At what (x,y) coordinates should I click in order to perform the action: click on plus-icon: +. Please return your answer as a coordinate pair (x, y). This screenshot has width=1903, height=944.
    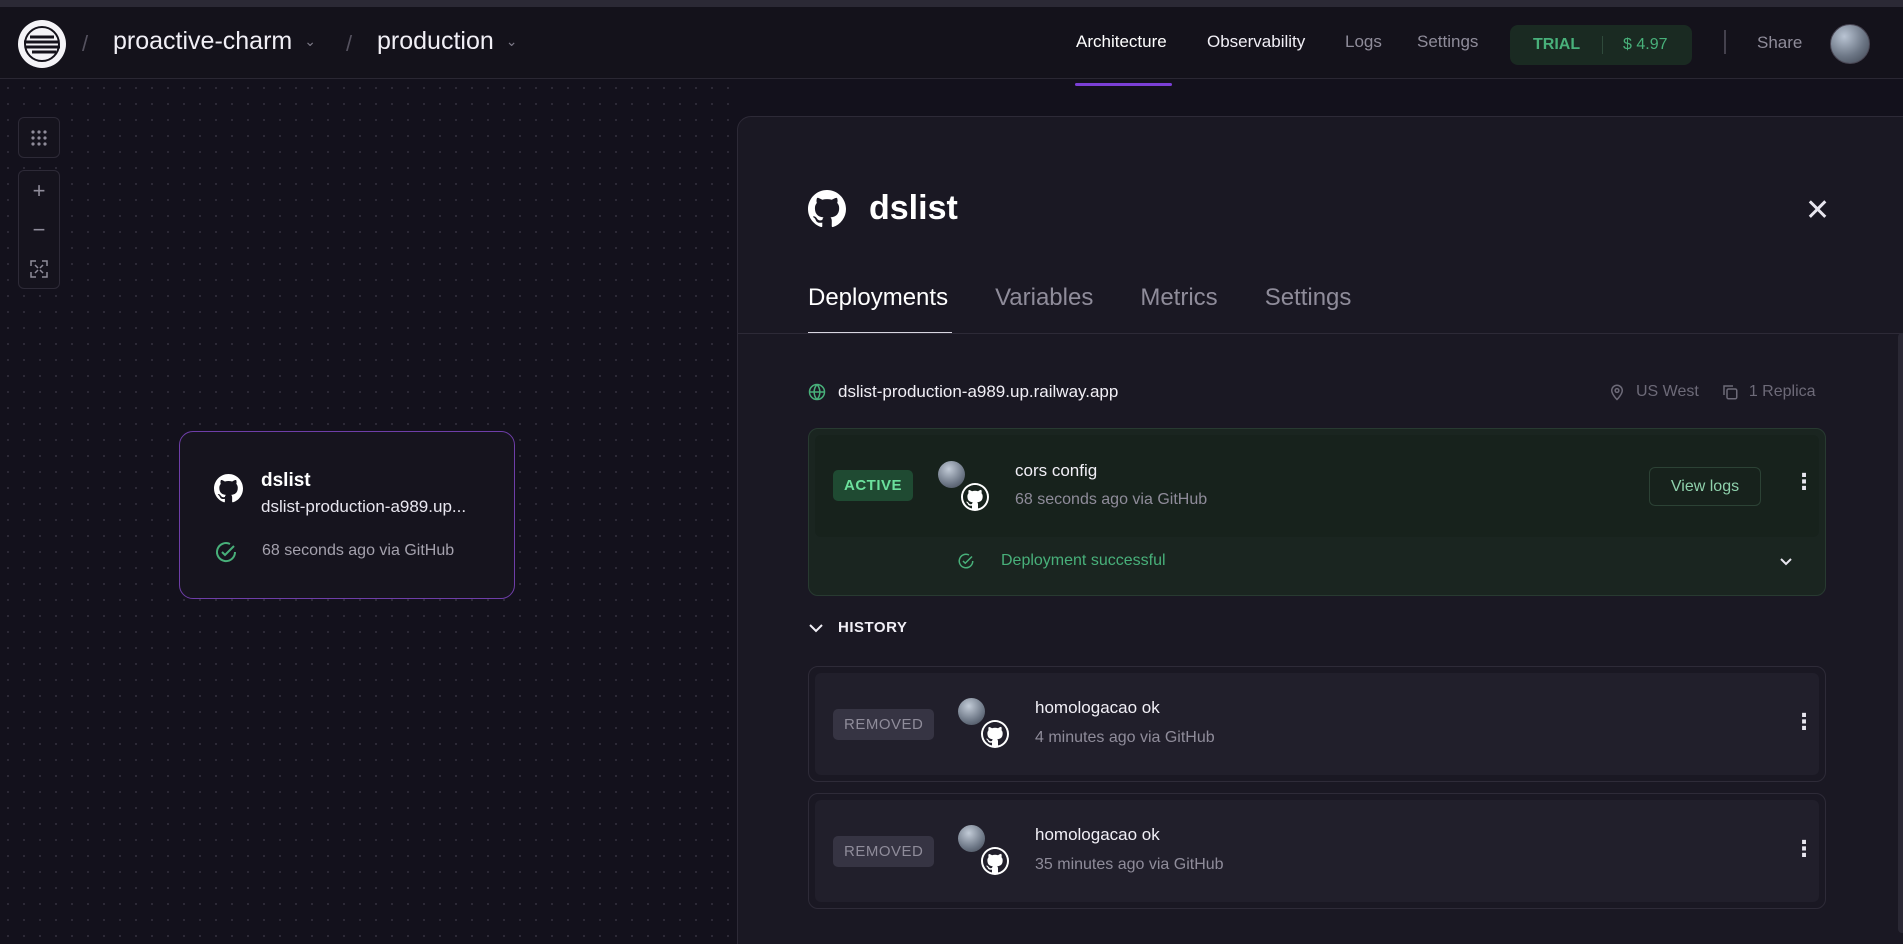
    Looking at the image, I should click on (39, 190).